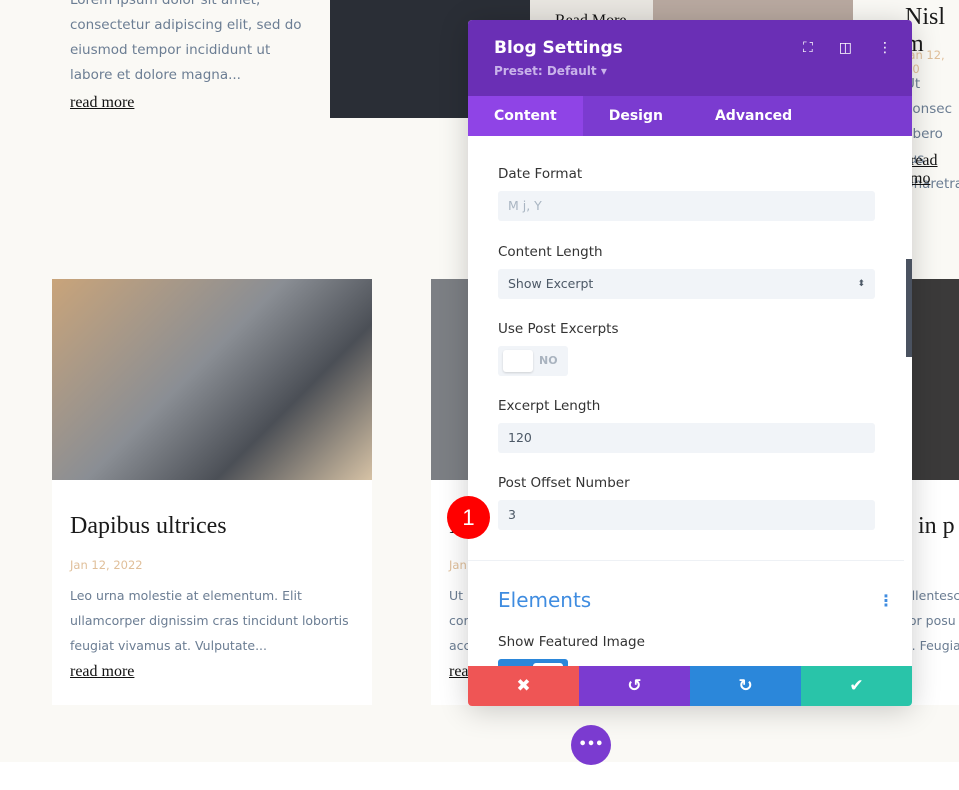 This screenshot has width=959, height=790. I want to click on read-more-link: rea, so click(459, 672).